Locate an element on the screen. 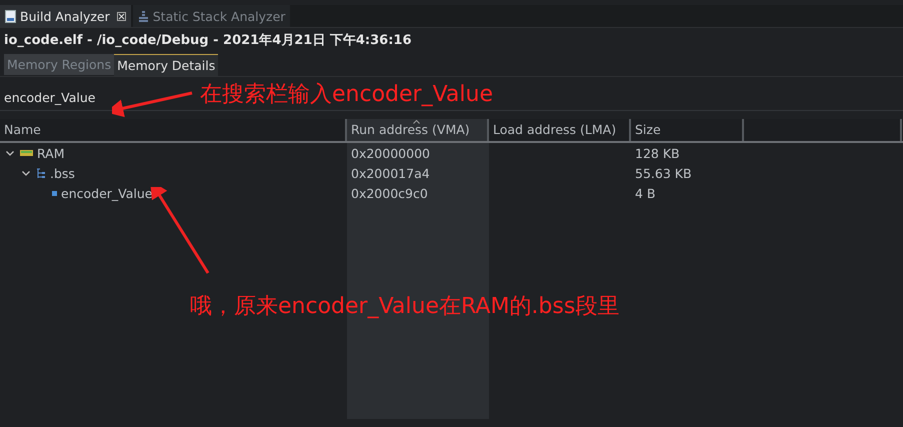 This screenshot has height=427, width=903. table-cell-text: 55.63 KB is located at coordinates (663, 173).